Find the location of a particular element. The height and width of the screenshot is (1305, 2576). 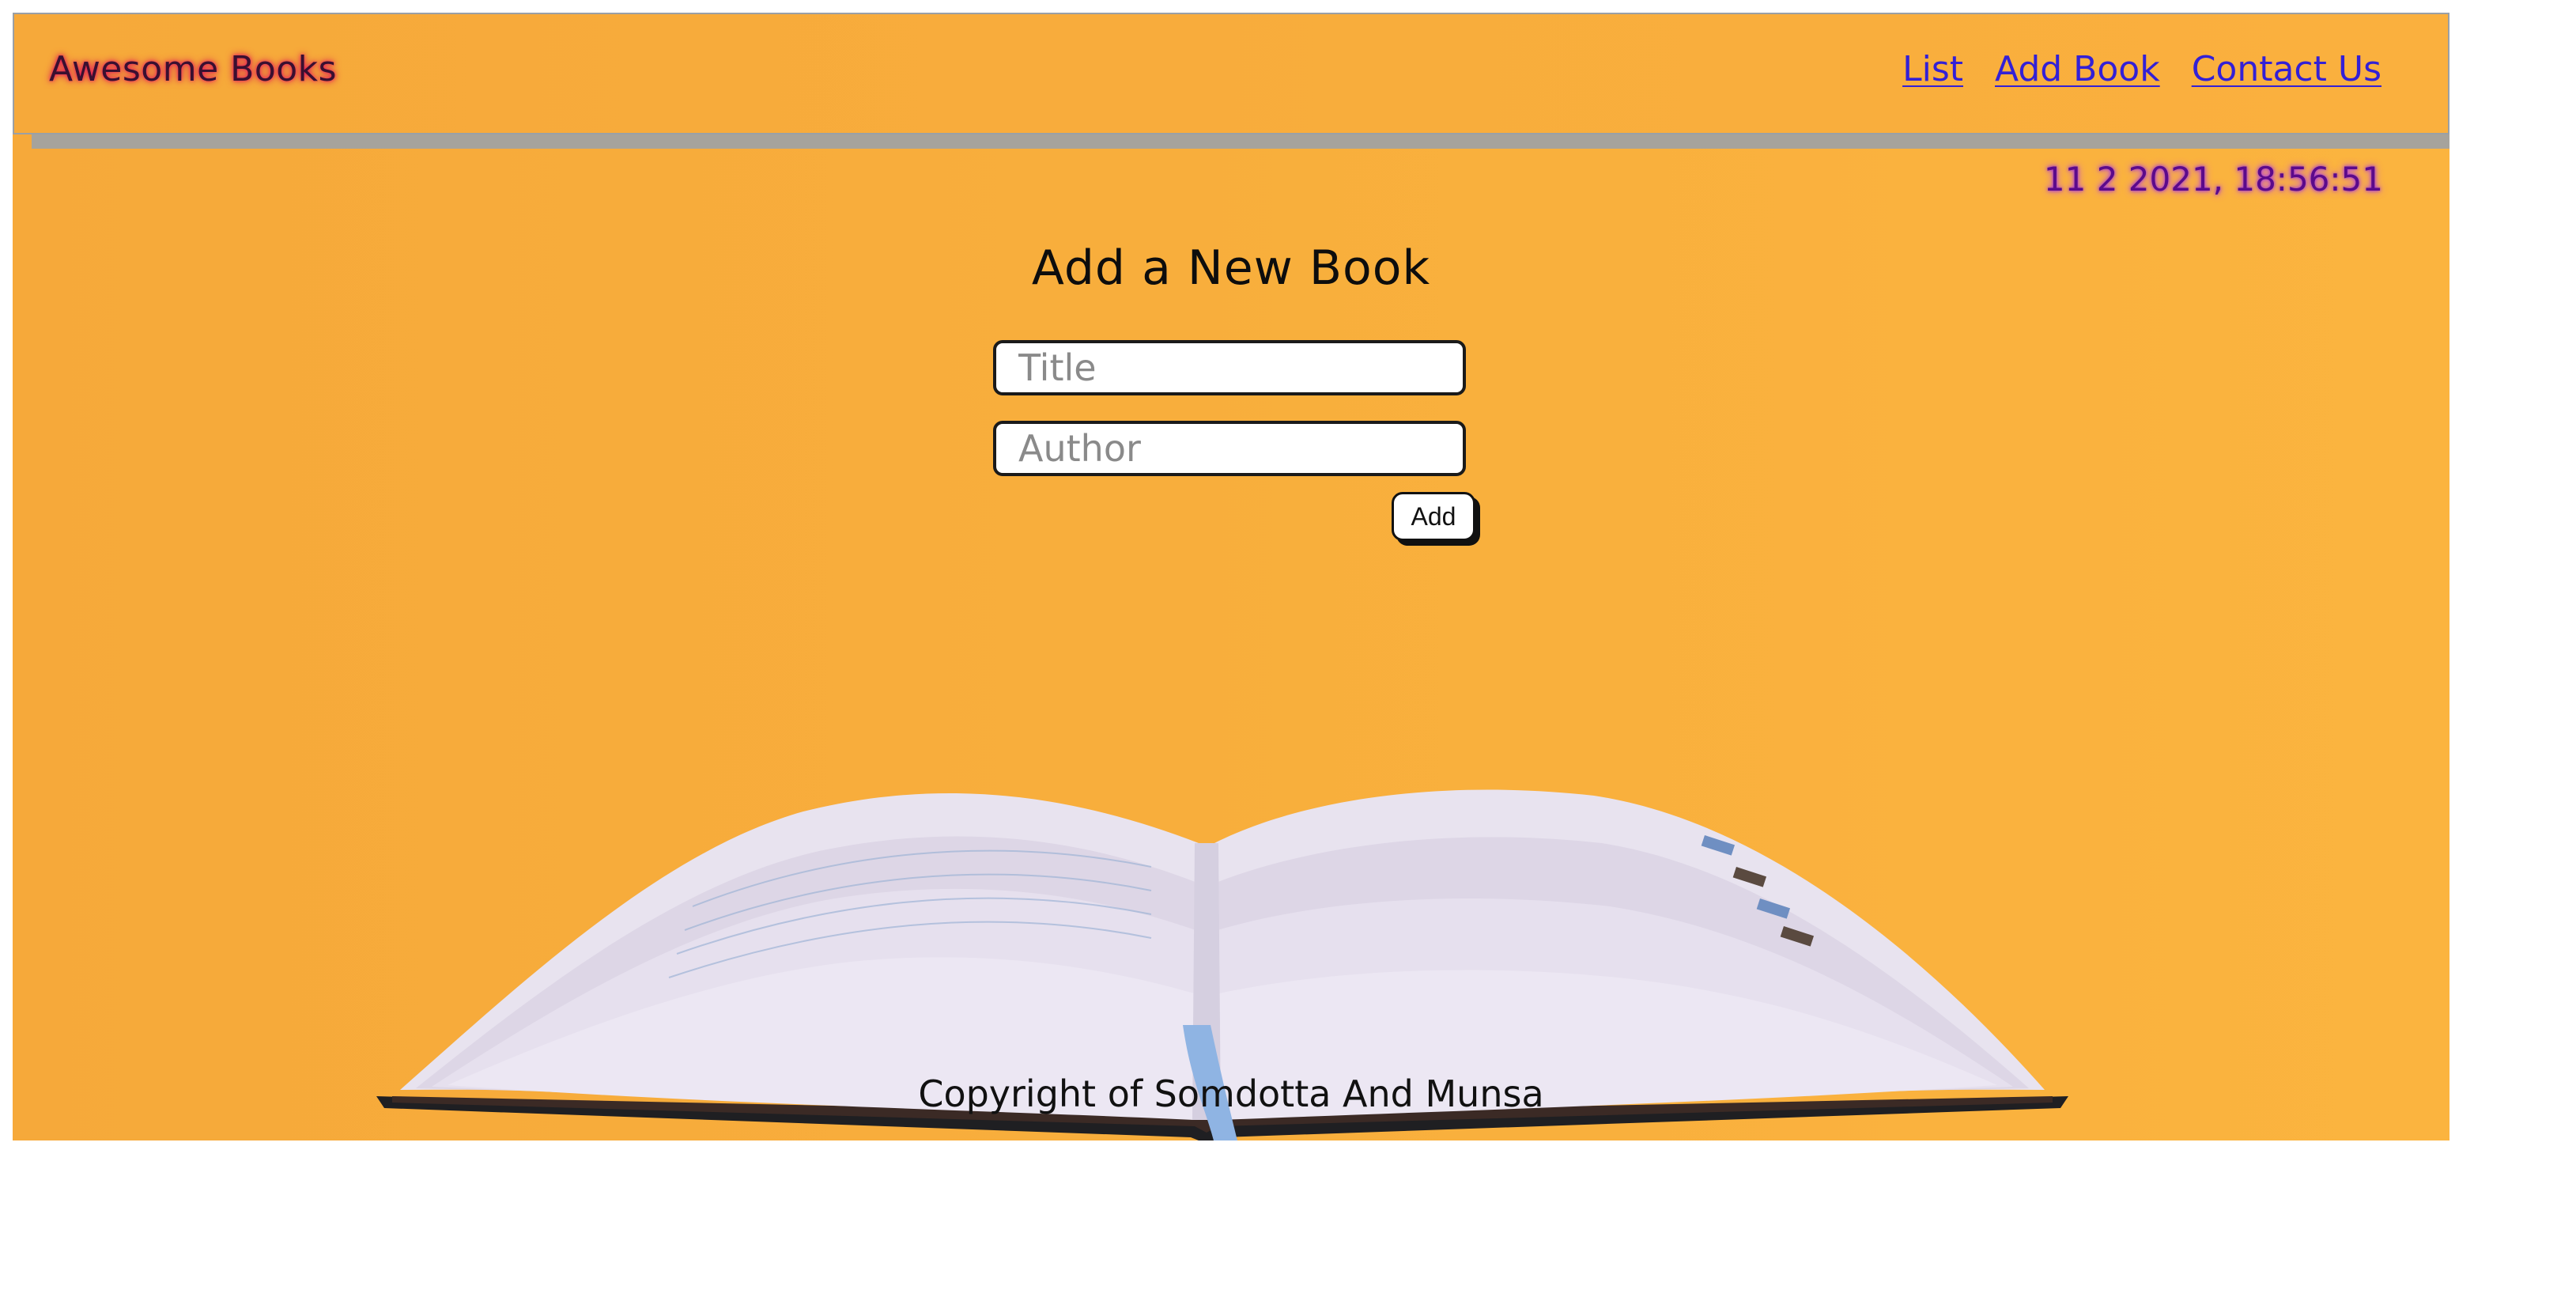

top-navbar: Awesome Books List Add Book Contact Us is located at coordinates (1231, 73).